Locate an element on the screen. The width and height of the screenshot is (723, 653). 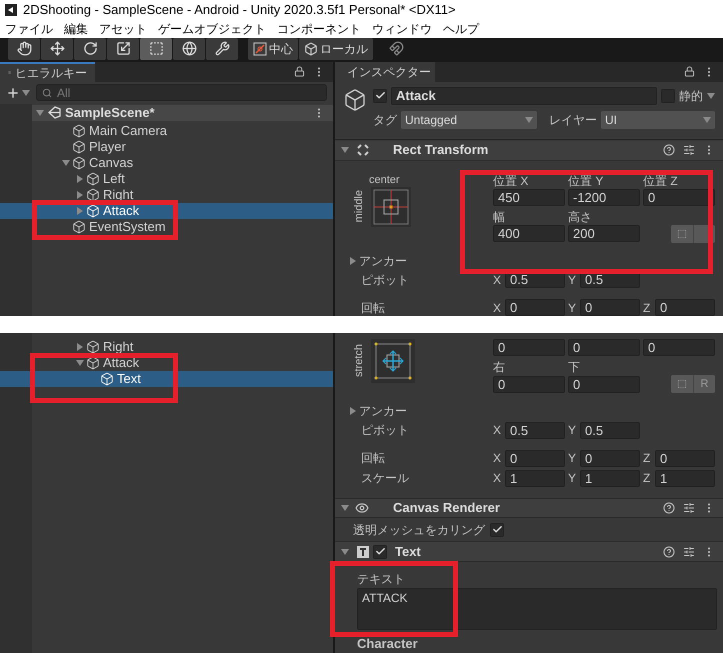
menu-item: アセット is located at coordinates (123, 29).